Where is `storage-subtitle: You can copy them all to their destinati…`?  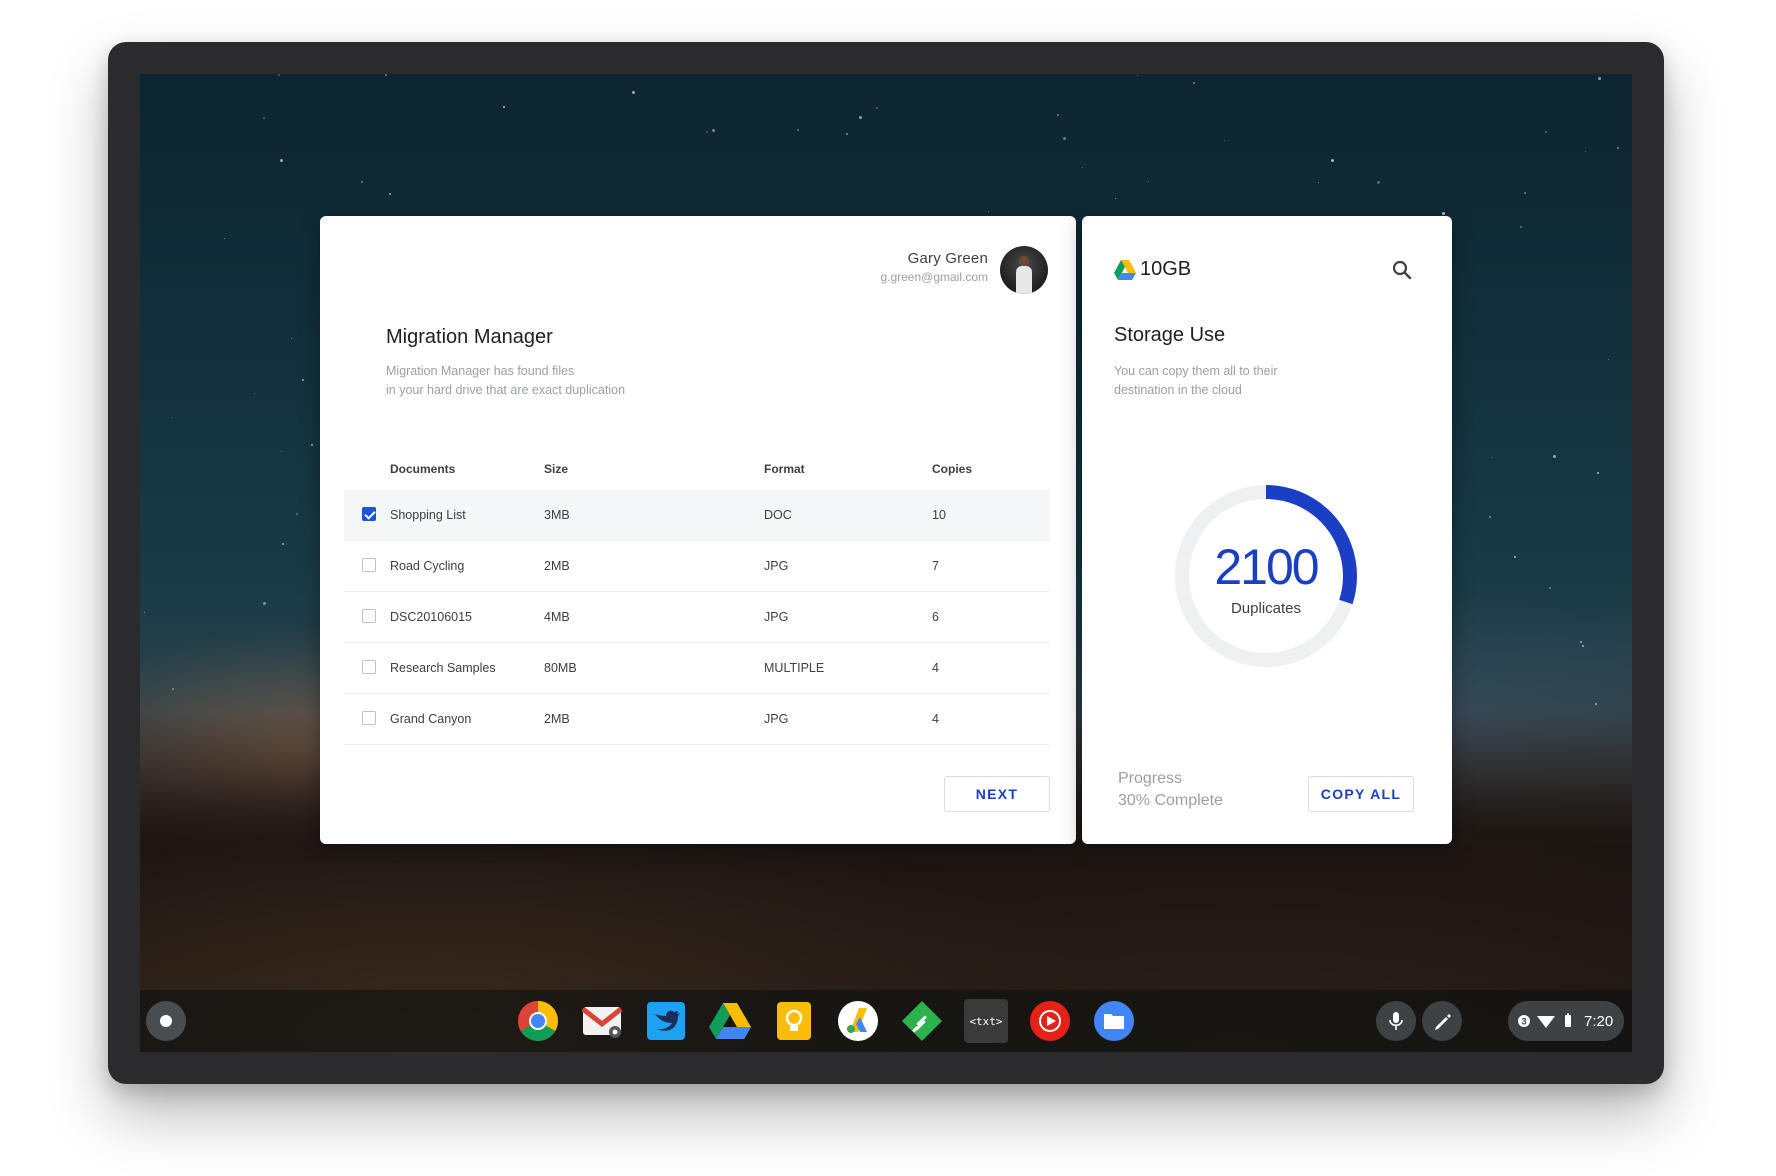
storage-subtitle: You can copy them all to their destinati… is located at coordinates (1224, 381).